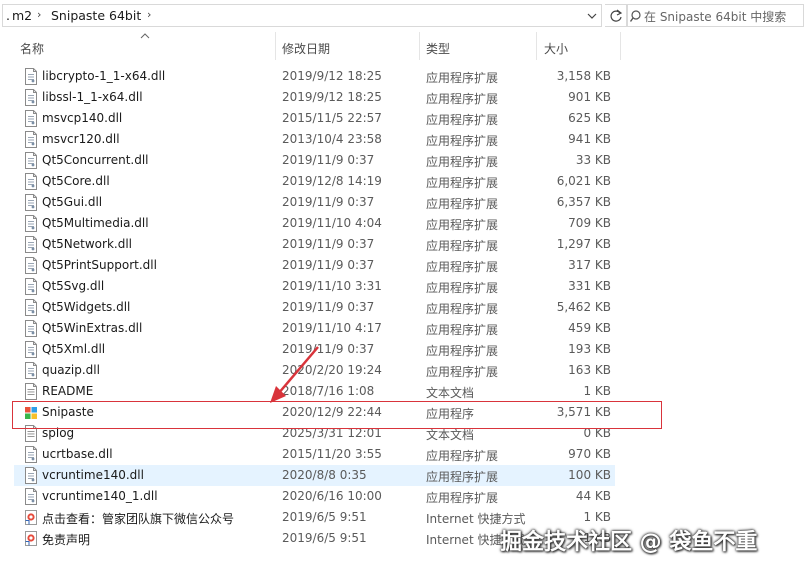 This screenshot has width=805, height=570. I want to click on breadcrumb-item-m2: m2, so click(22, 15).